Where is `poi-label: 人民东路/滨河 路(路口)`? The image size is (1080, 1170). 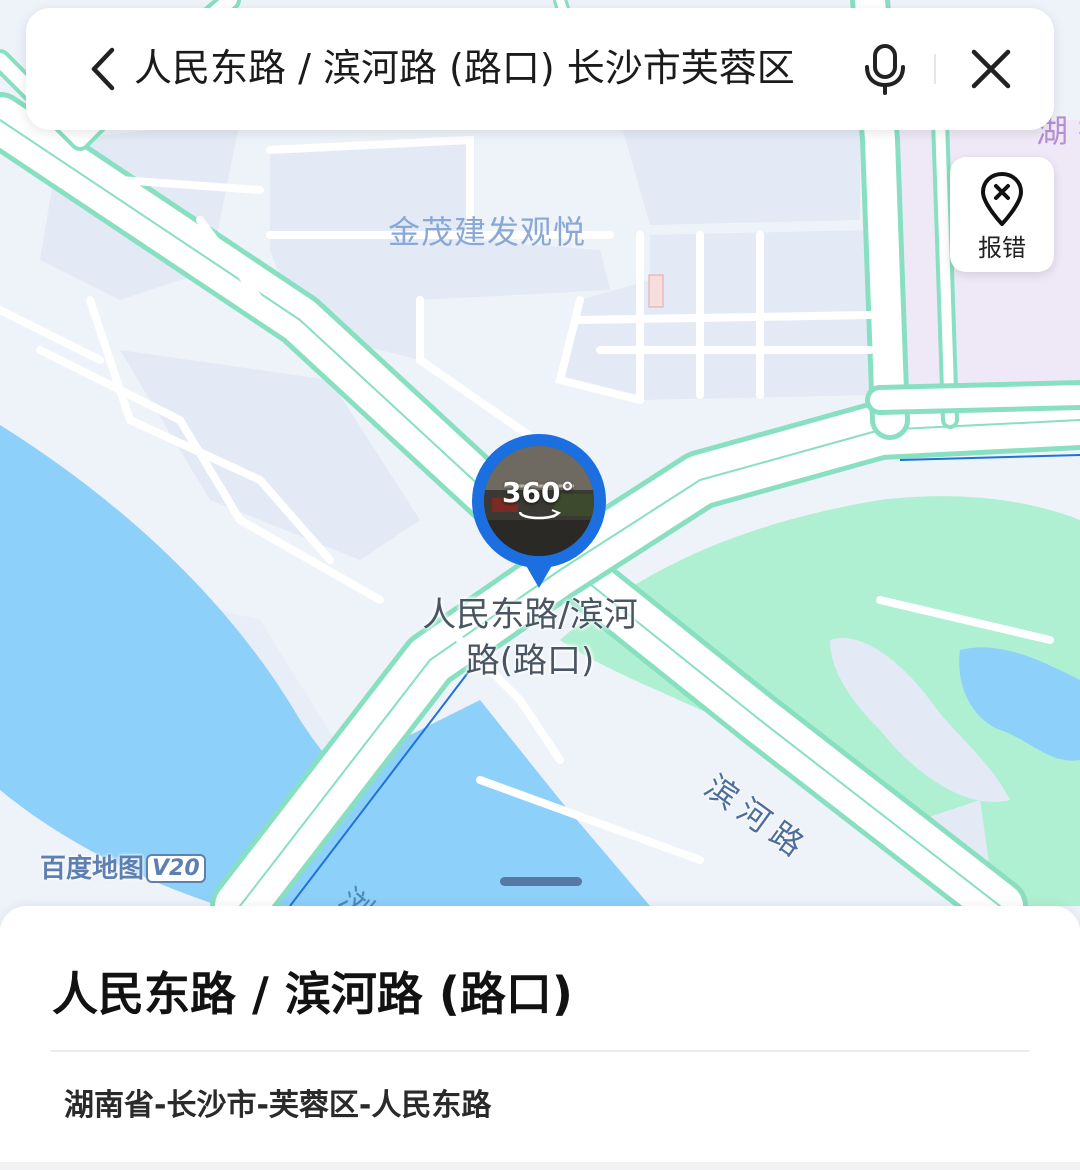
poi-label: 人民东路/滨河 路(路口) is located at coordinates (530, 638).